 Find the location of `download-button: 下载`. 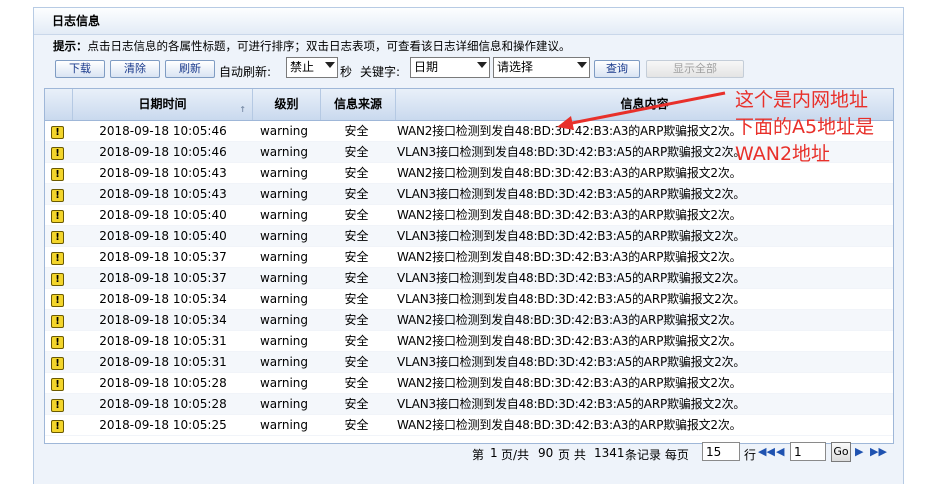

download-button: 下载 is located at coordinates (80, 69).